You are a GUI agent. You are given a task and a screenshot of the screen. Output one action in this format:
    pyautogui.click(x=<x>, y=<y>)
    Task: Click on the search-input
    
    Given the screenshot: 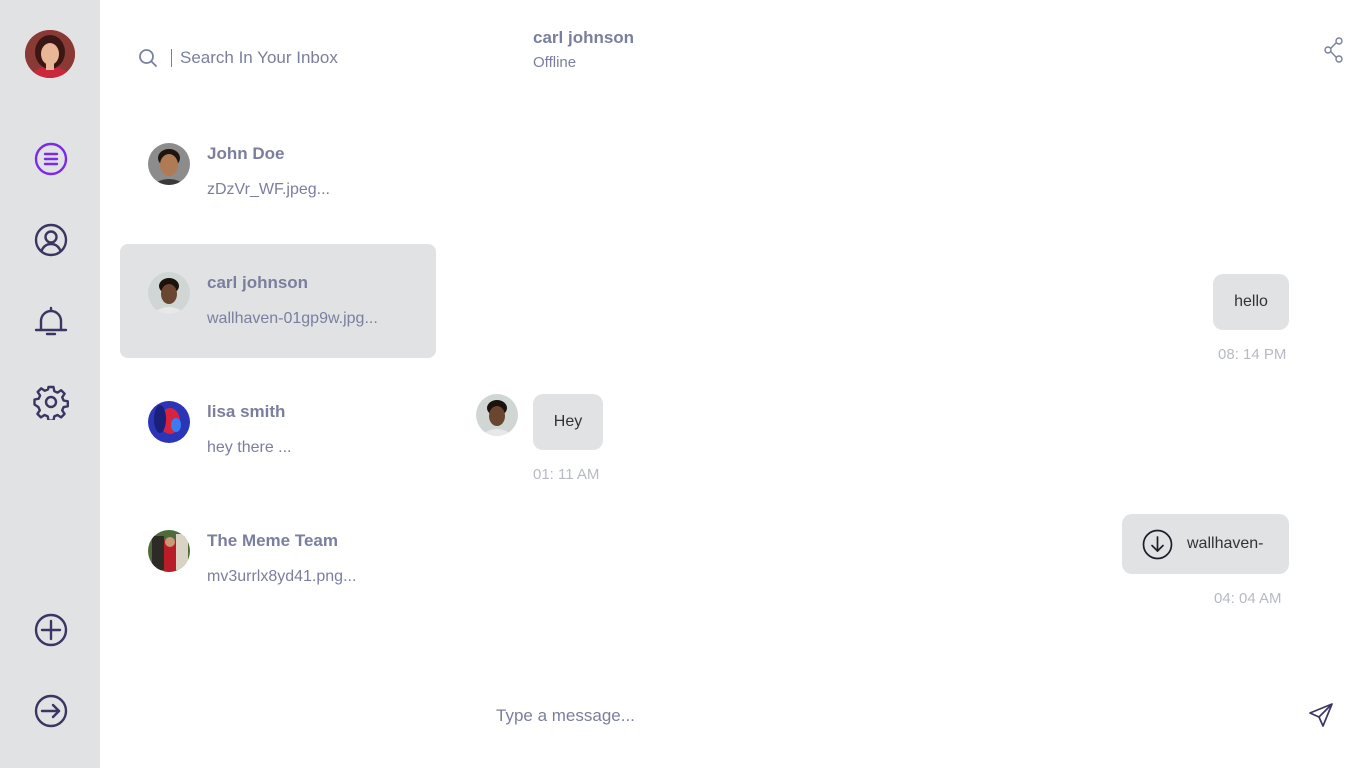 What is the action you would take?
    pyautogui.click(x=310, y=58)
    